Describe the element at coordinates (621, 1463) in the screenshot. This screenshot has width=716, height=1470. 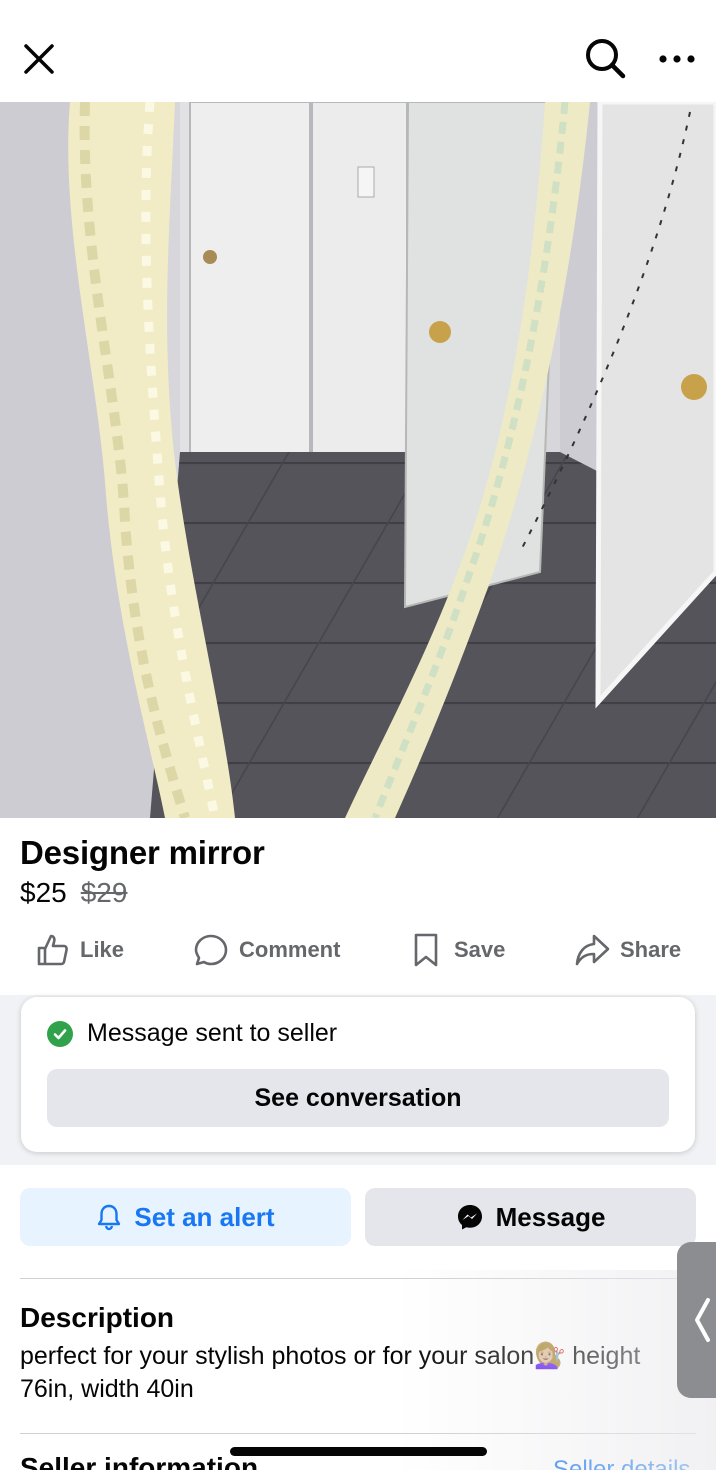
I see `seller-details-link: Seller details` at that location.